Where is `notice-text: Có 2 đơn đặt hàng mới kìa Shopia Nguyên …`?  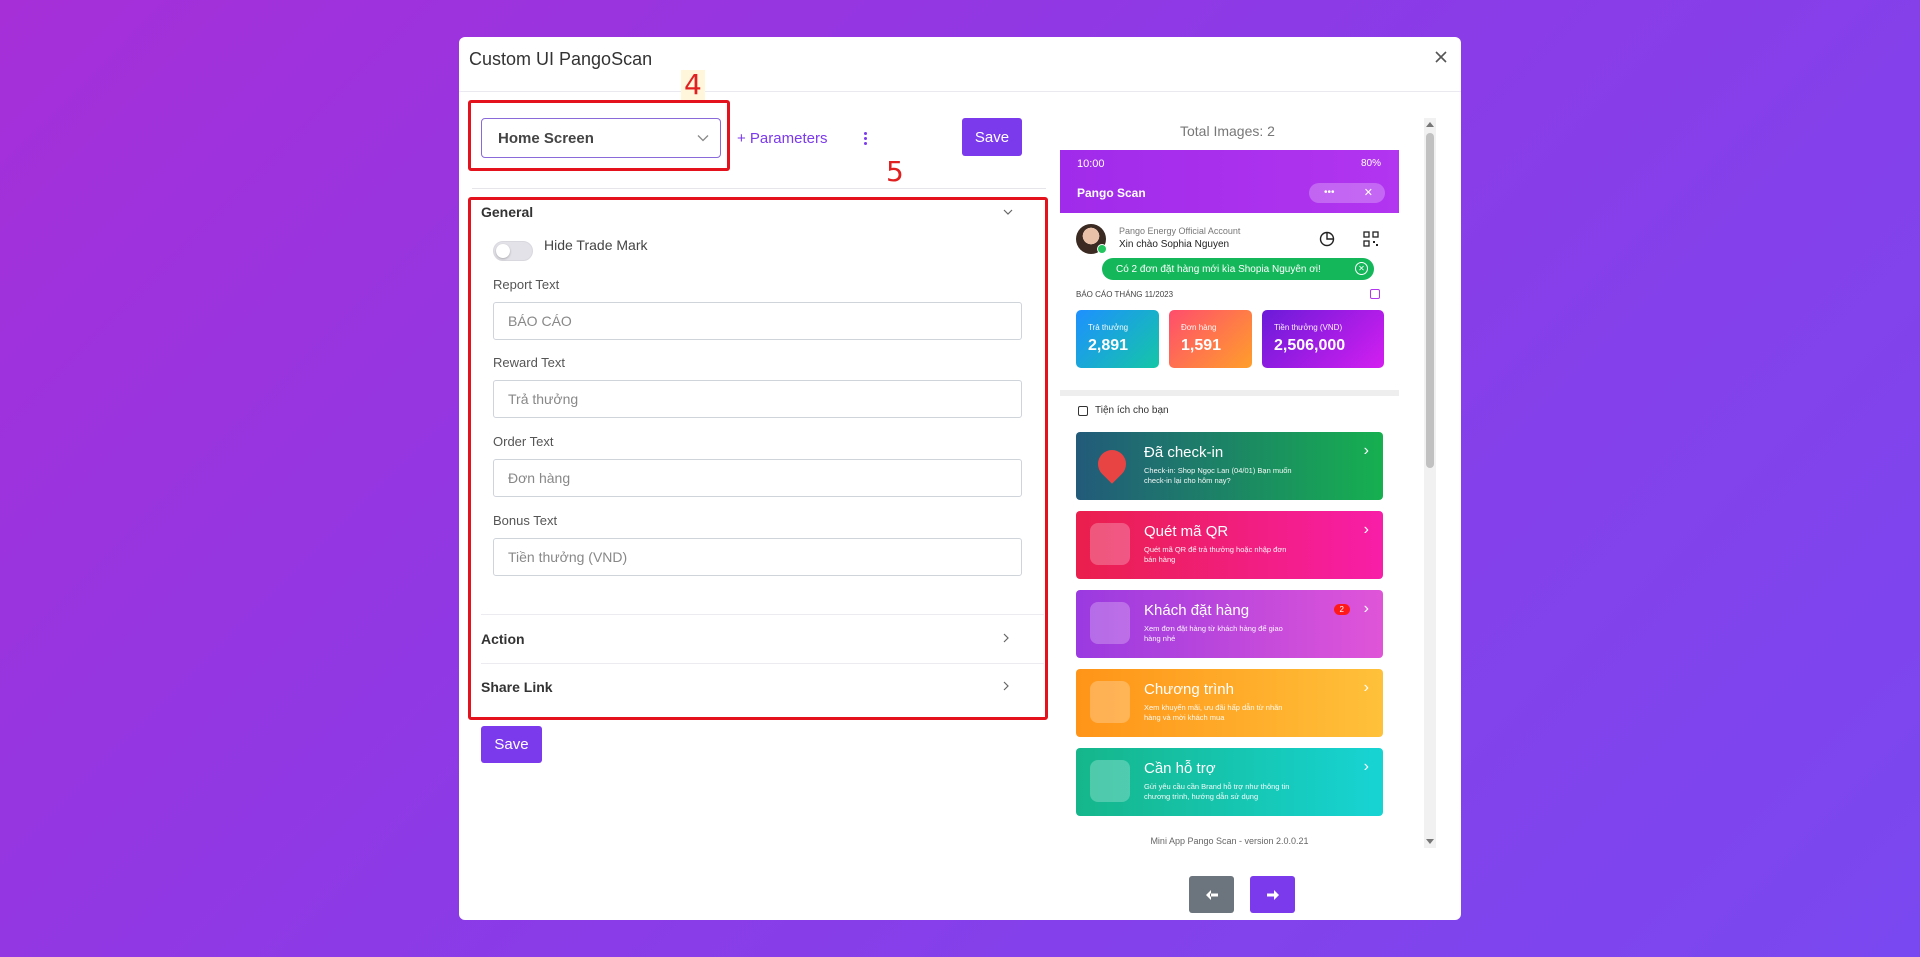
notice-text: Có 2 đơn đặt hàng mới kìa Shopia Nguyên … is located at coordinates (1218, 269).